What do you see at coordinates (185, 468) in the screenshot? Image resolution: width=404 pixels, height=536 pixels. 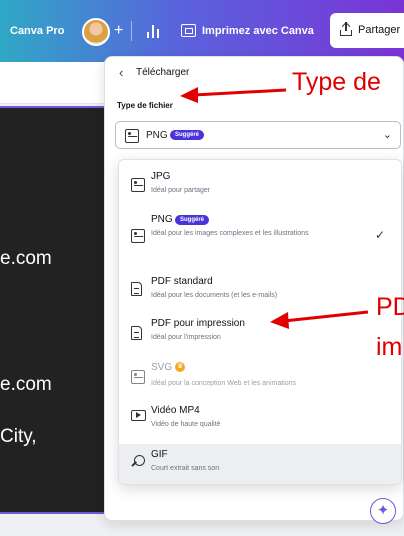 I see `format-desc: Court extrait sans son` at bounding box center [185, 468].